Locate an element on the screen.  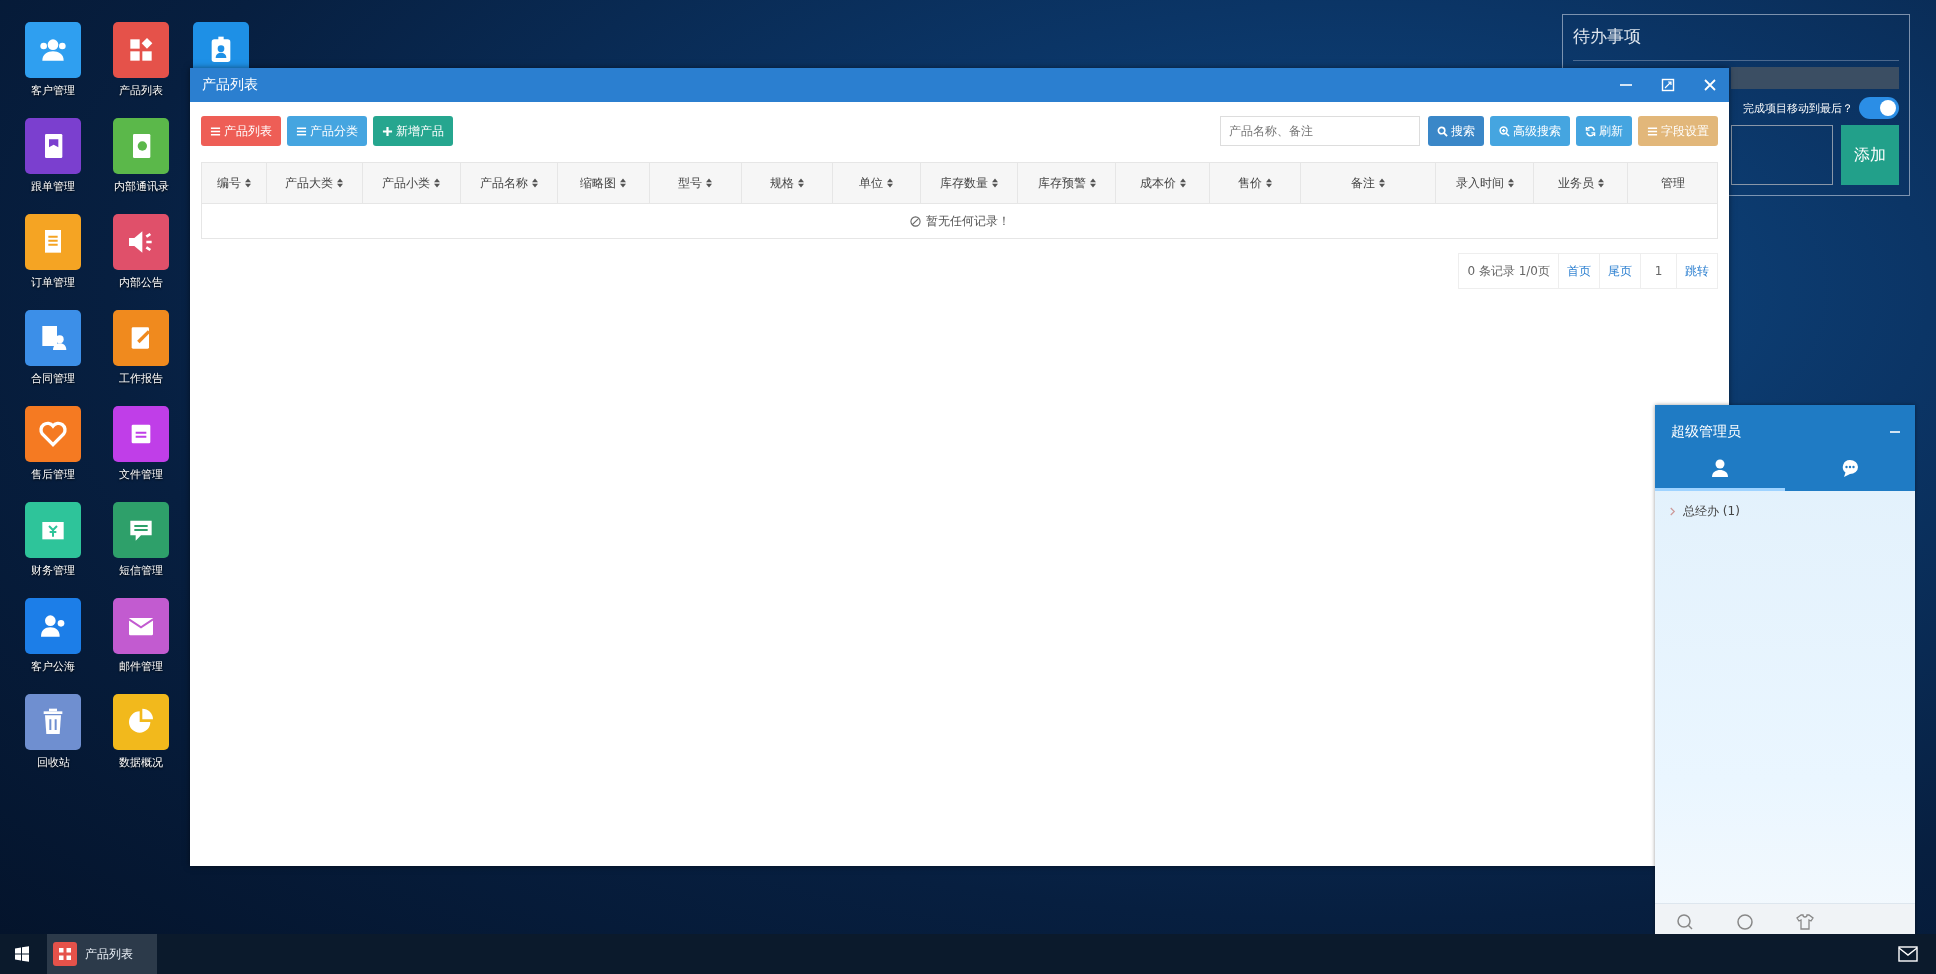
shortcut-label: 合同管理 is located at coordinates (53, 379).